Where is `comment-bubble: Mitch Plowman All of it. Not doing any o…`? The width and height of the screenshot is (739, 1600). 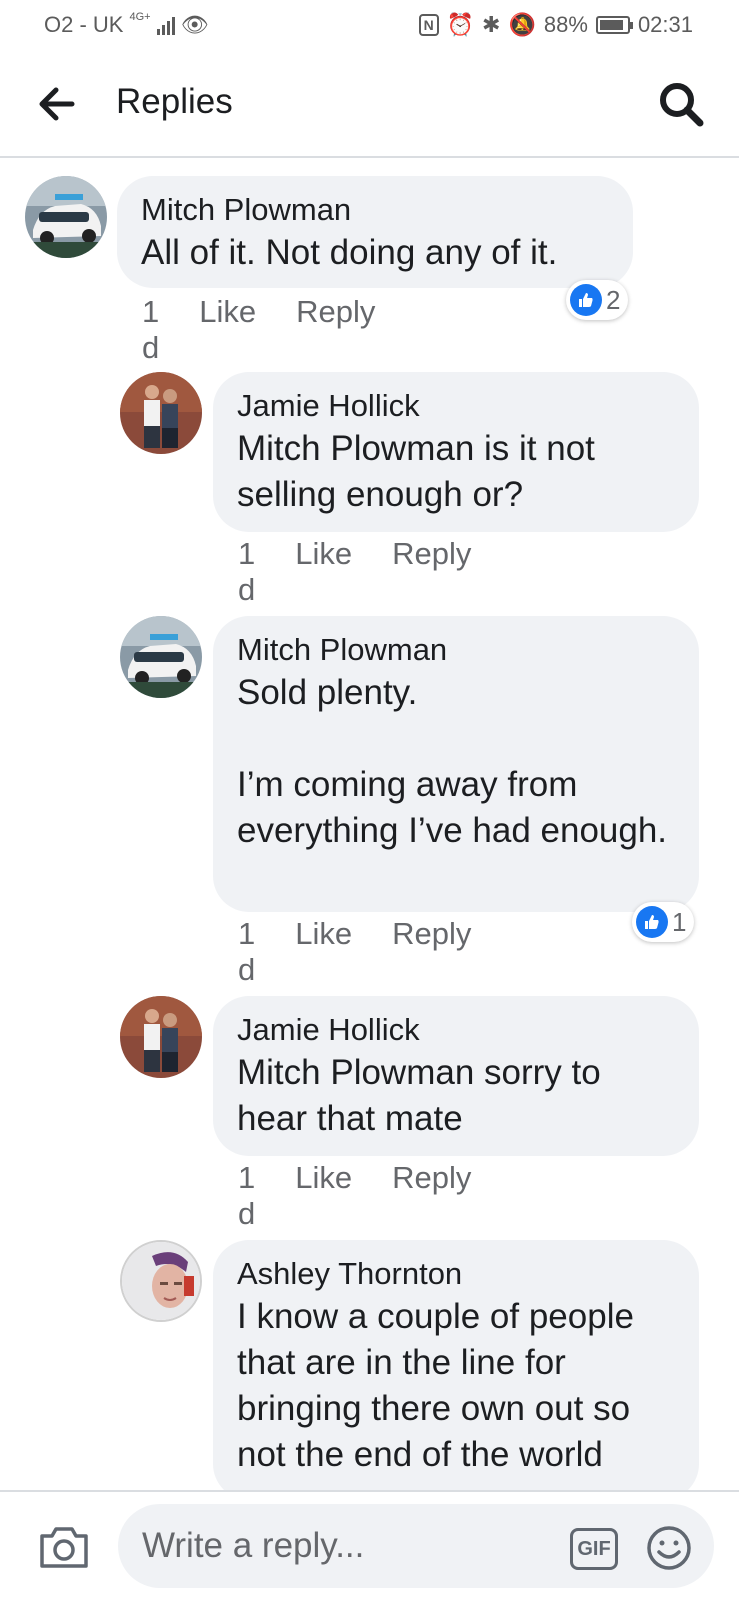
comment-bubble: Mitch Plowman All of it. Not doing any o… is located at coordinates (375, 232).